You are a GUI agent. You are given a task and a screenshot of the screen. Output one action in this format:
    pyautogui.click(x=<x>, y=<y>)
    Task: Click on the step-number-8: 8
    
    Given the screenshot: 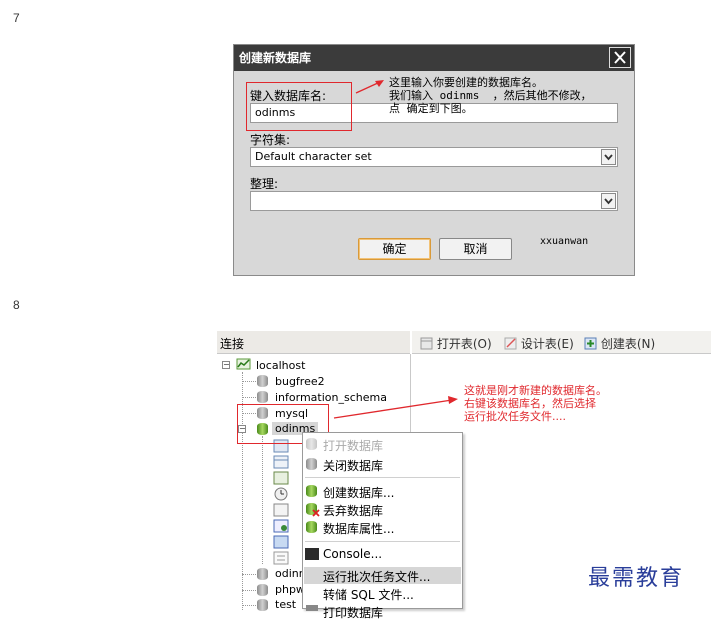 What is the action you would take?
    pyautogui.click(x=16, y=305)
    